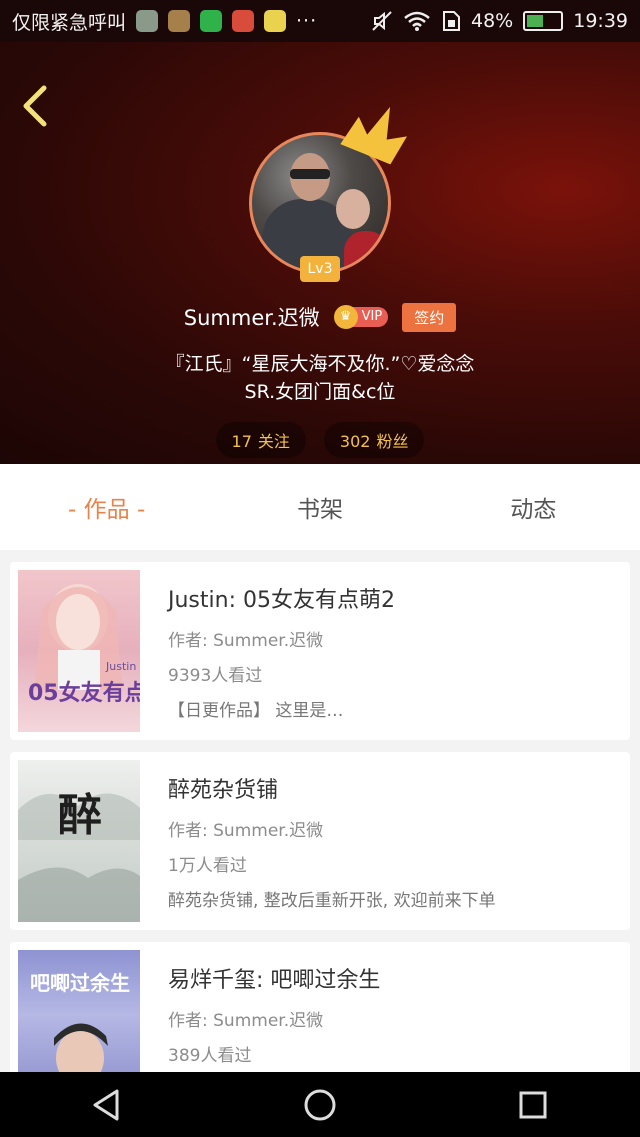 The height and width of the screenshot is (1137, 640). I want to click on tab-bookshelf: 书架, so click(319, 507).